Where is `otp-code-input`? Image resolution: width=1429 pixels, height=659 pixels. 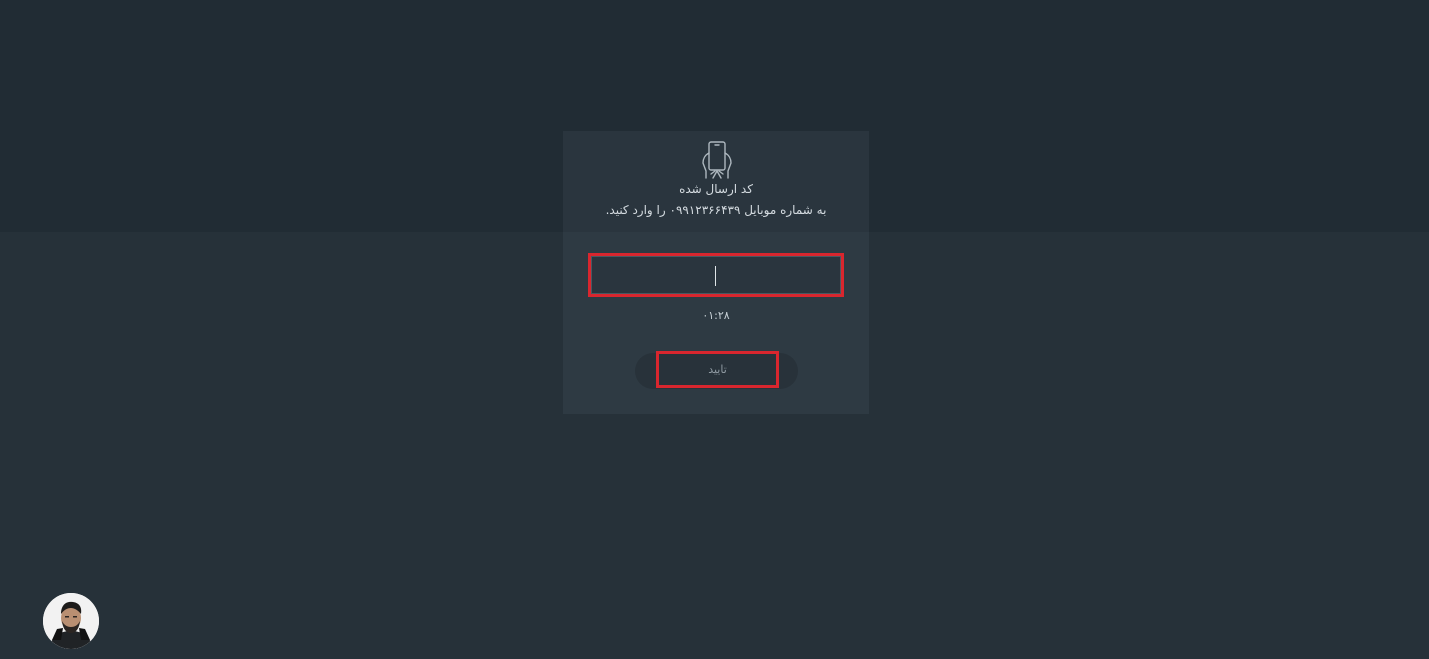
otp-code-input is located at coordinates (716, 275).